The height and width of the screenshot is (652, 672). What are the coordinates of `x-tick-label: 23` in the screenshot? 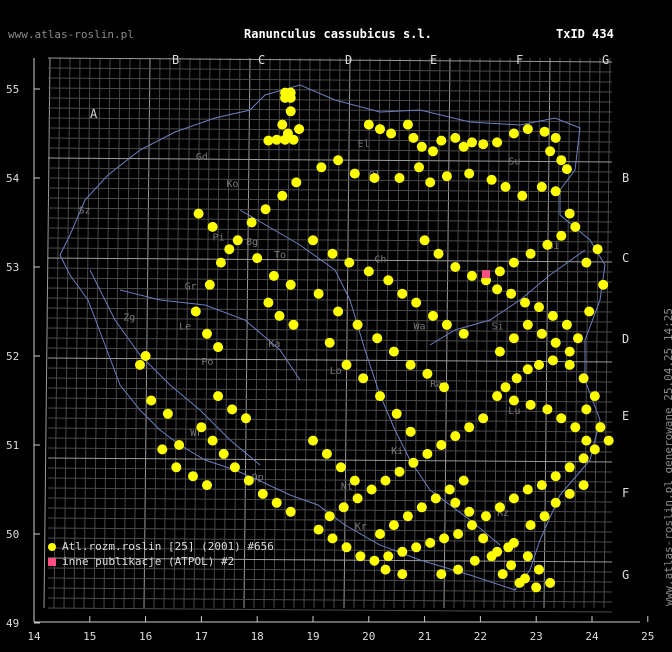 It's located at (536, 636).